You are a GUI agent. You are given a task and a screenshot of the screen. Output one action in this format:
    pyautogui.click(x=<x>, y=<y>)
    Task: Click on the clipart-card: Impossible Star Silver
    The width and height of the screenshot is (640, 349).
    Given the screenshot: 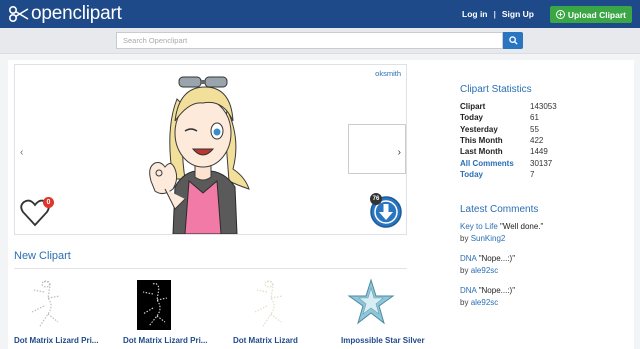 What is the action you would take?
    pyautogui.click(x=388, y=311)
    